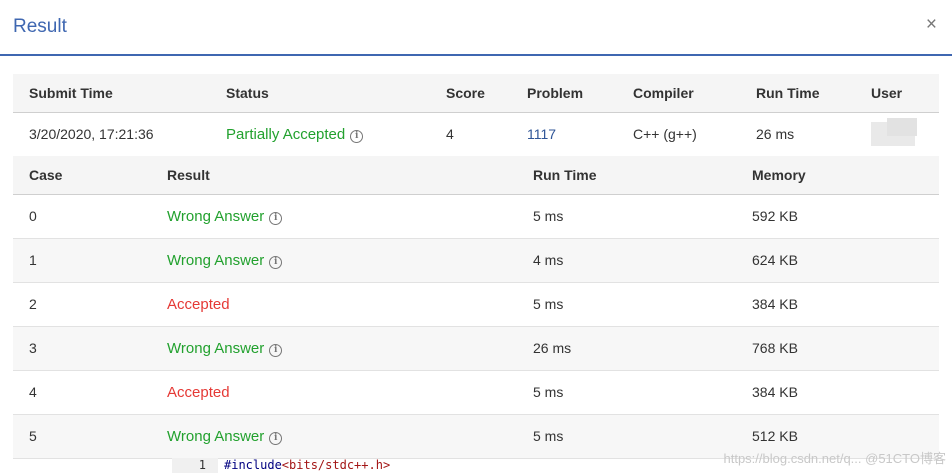 Image resolution: width=952 pixels, height=473 pixels. I want to click on status-cell: Partially Accepted i, so click(336, 134).